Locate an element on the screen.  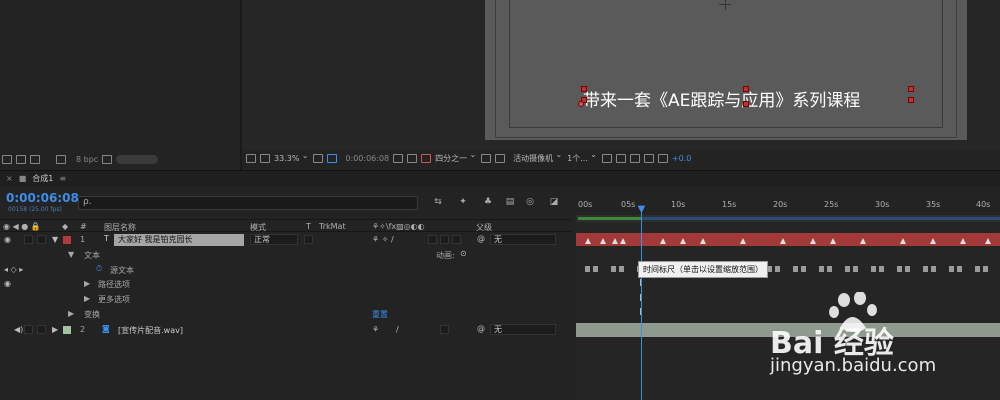
audio-icon: ◀) is located at coordinates (18, 329).